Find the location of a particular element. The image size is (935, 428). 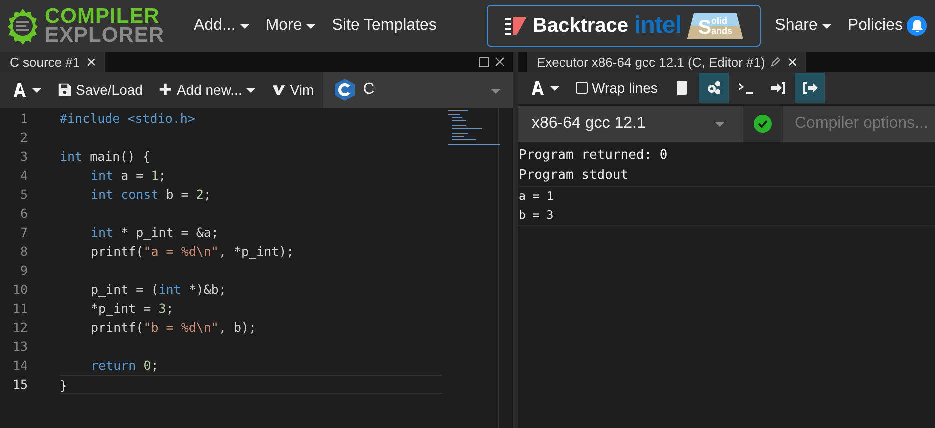

pencil-icon is located at coordinates (776, 62).